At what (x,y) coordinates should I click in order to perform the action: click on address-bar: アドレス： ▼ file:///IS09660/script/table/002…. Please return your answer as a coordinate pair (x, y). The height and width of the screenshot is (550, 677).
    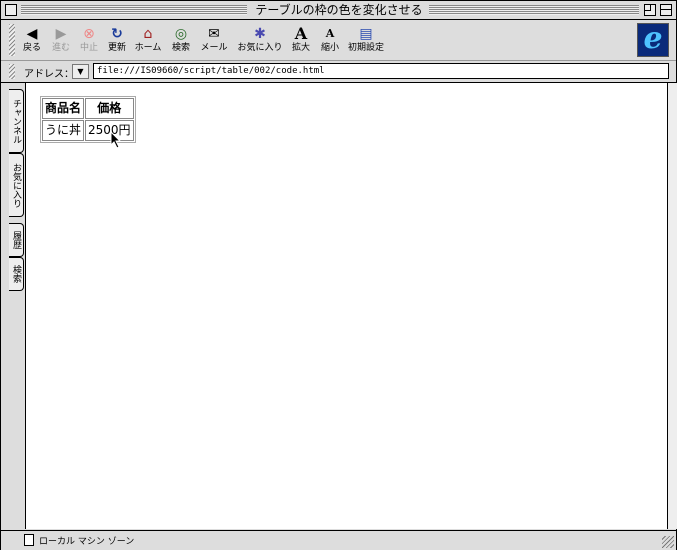
    Looking at the image, I should click on (338, 72).